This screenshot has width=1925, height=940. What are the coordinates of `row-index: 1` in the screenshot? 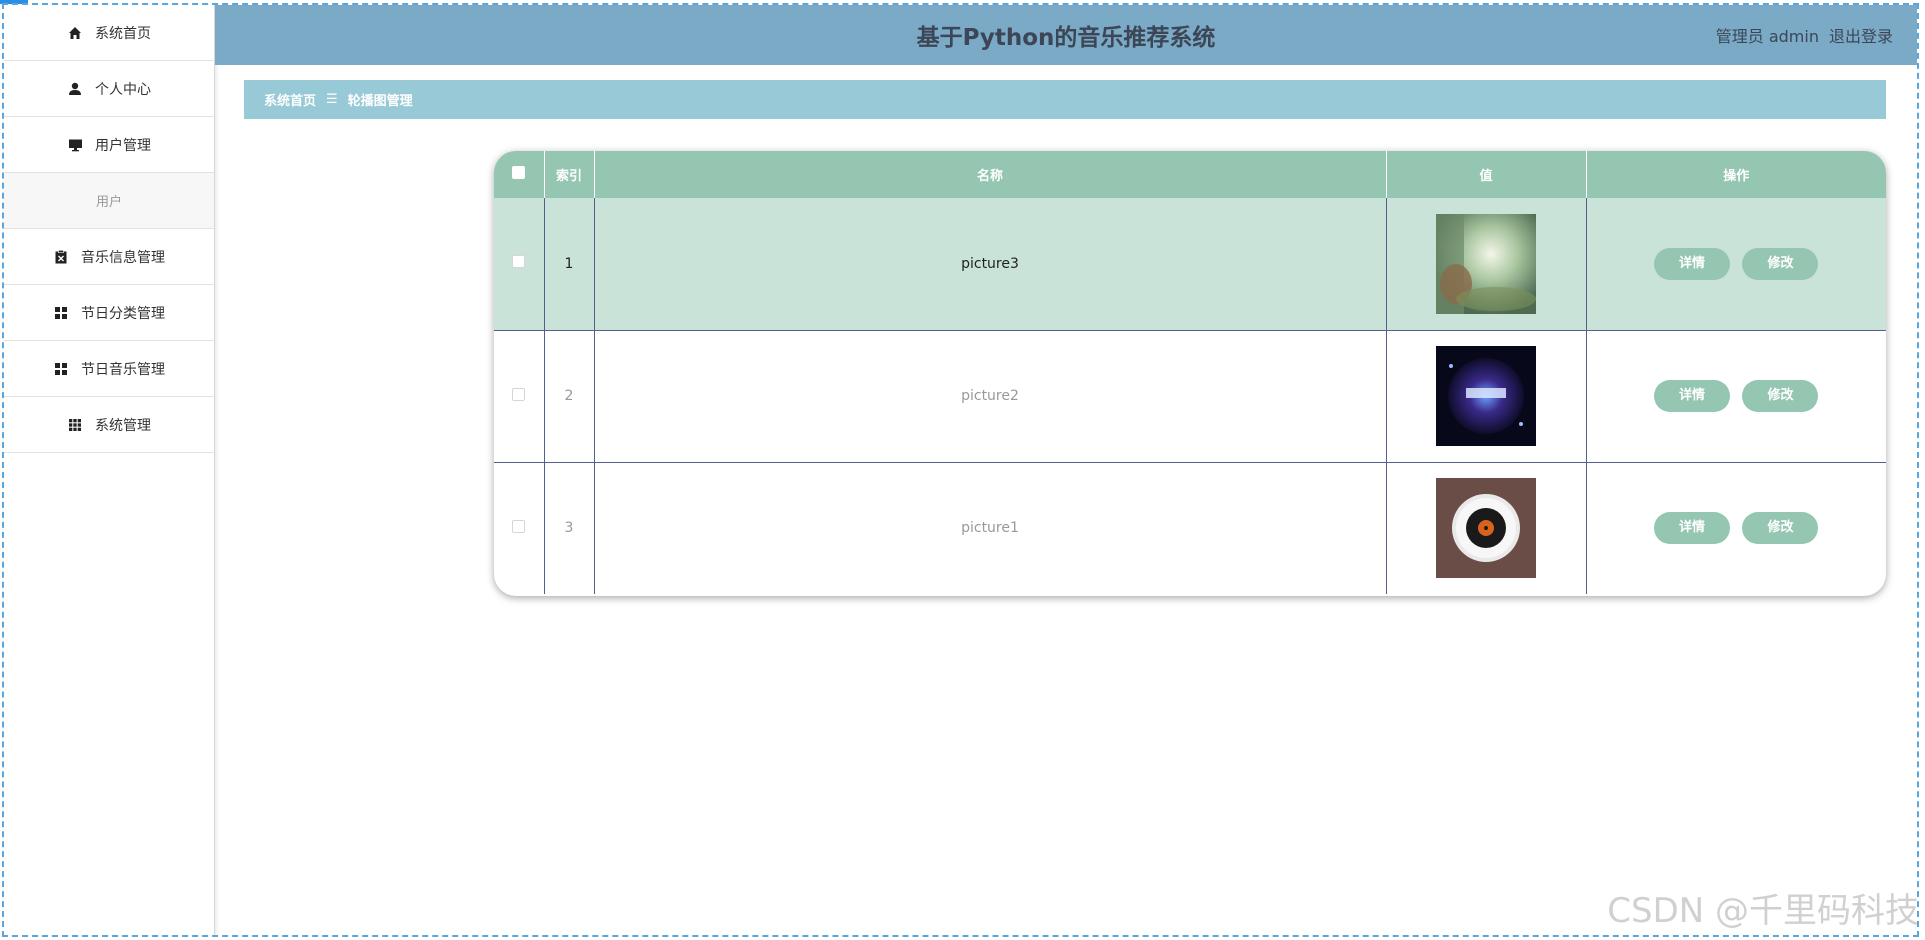 It's located at (569, 264).